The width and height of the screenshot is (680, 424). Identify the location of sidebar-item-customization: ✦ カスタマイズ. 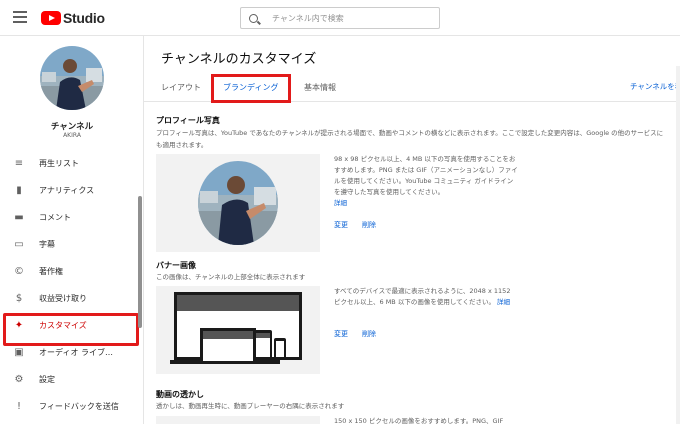
(72, 329).